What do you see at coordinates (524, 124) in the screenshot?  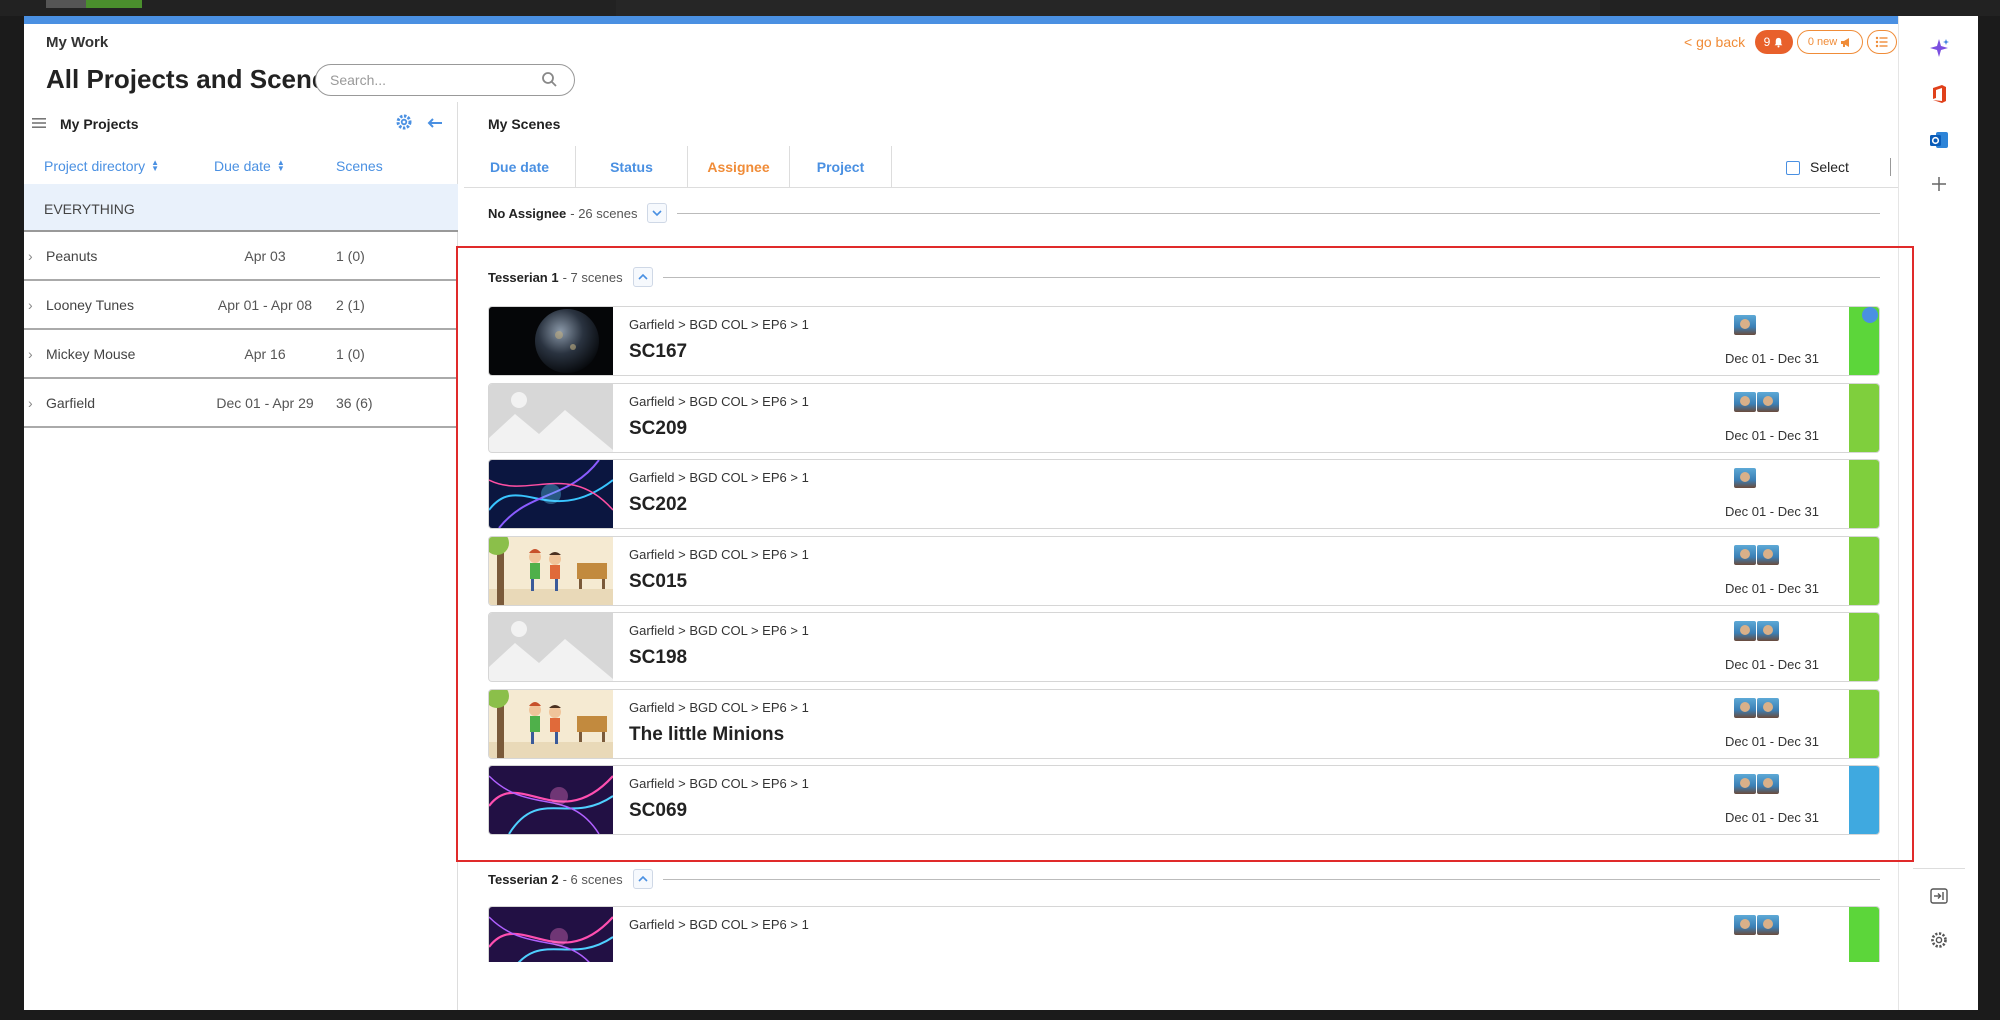 I see `scenes-panel-title: My Scenes` at bounding box center [524, 124].